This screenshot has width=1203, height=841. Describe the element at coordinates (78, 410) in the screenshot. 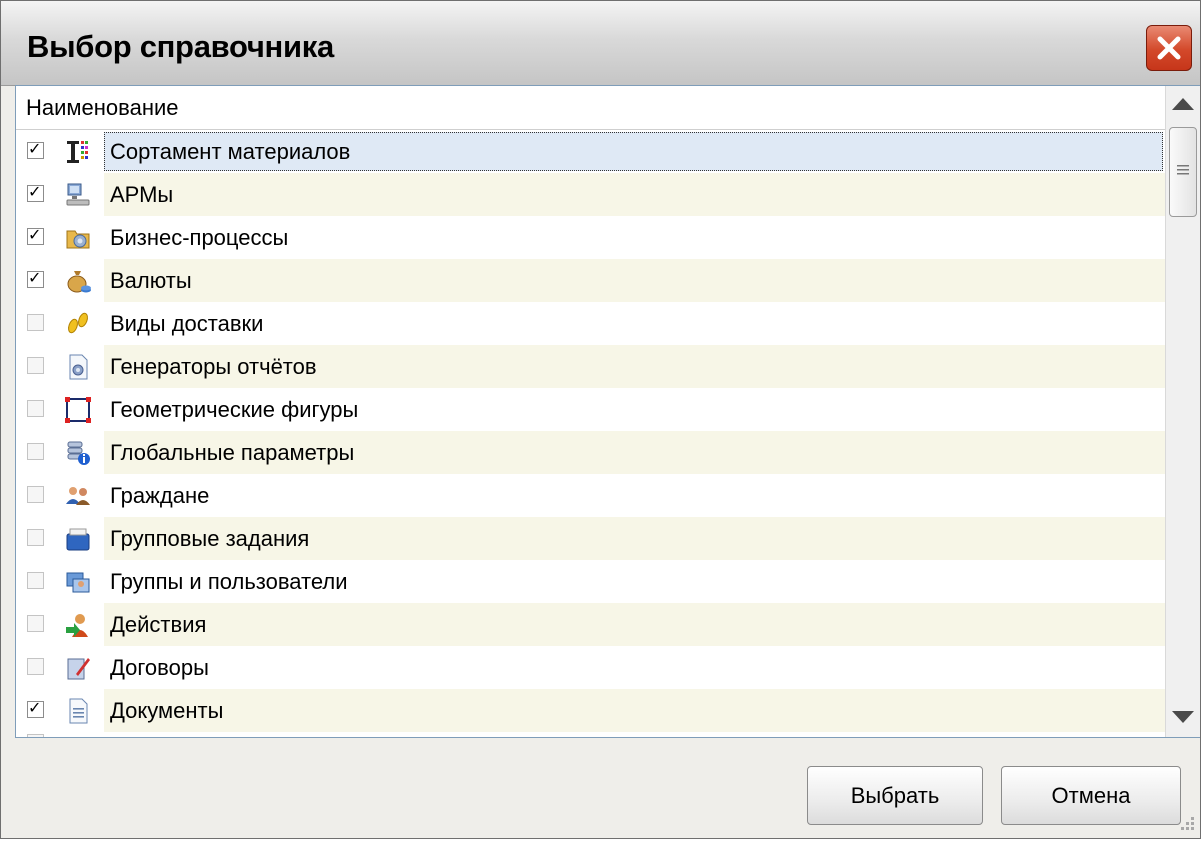

I see `shape-icon` at that location.